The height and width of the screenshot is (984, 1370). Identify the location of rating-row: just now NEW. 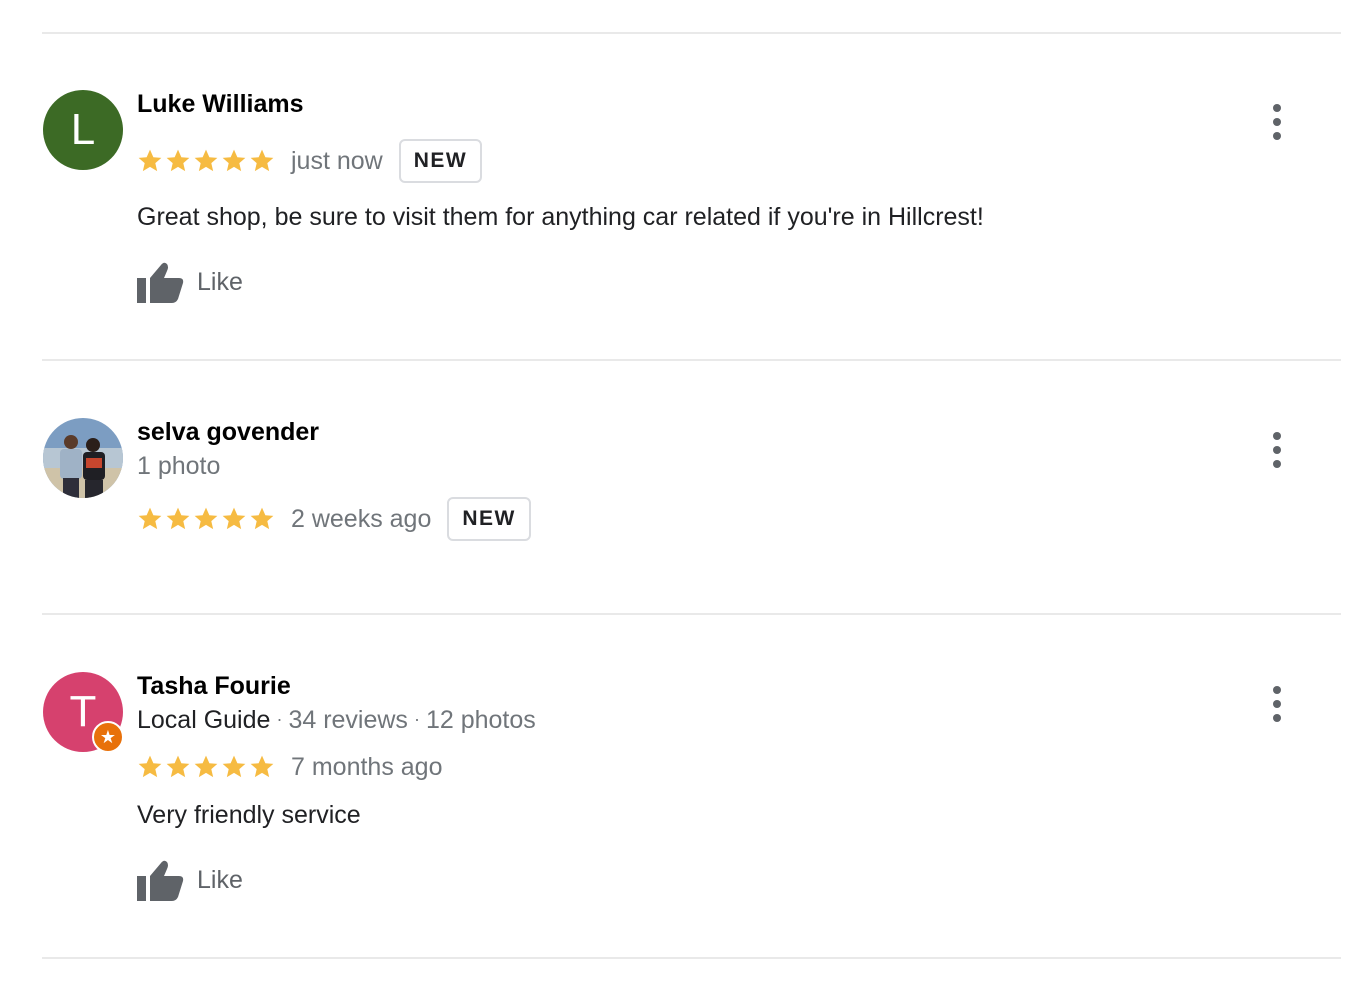
(310, 161).